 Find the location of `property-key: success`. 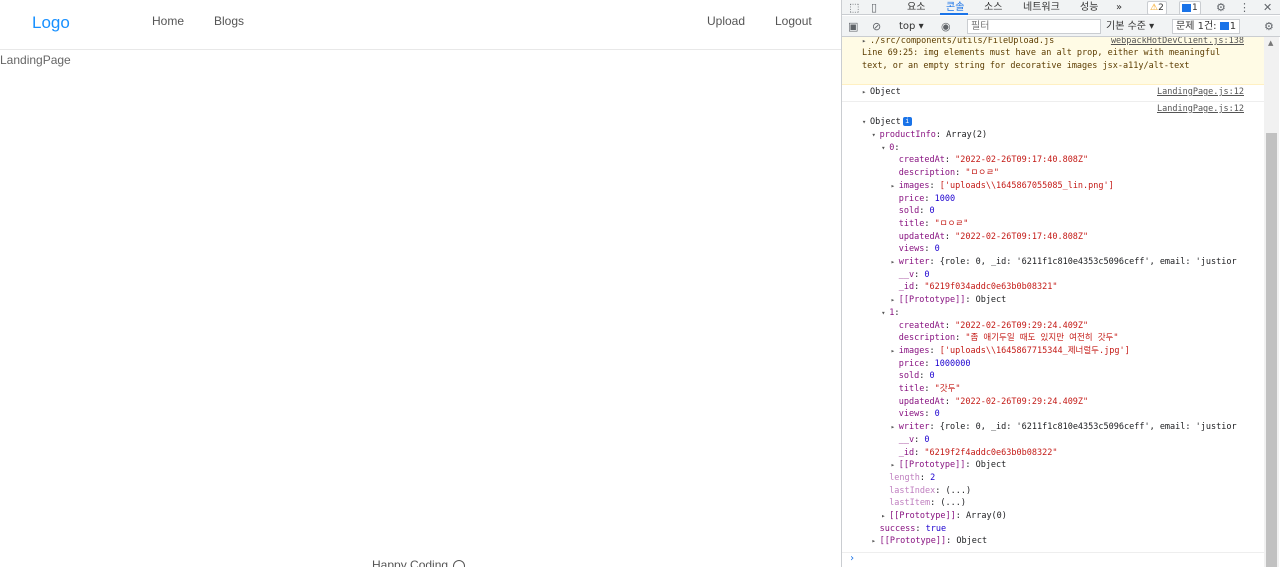

property-key: success is located at coordinates (897, 528).